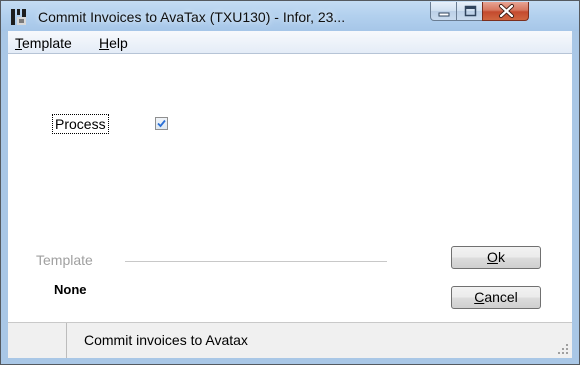 The height and width of the screenshot is (367, 582). I want to click on cancel-button-label: ancel, so click(501, 297).